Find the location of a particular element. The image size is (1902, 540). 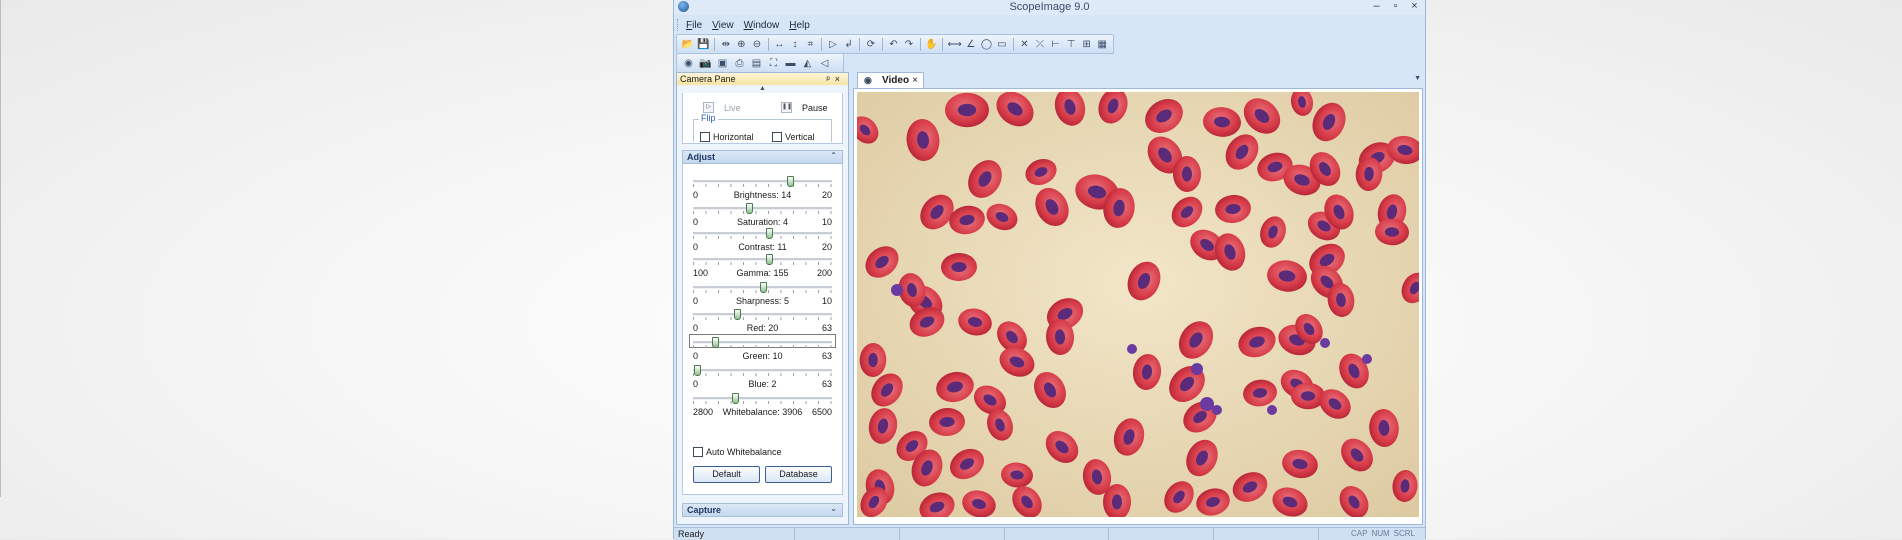

pane-close-icon: × is located at coordinates (840, 79).